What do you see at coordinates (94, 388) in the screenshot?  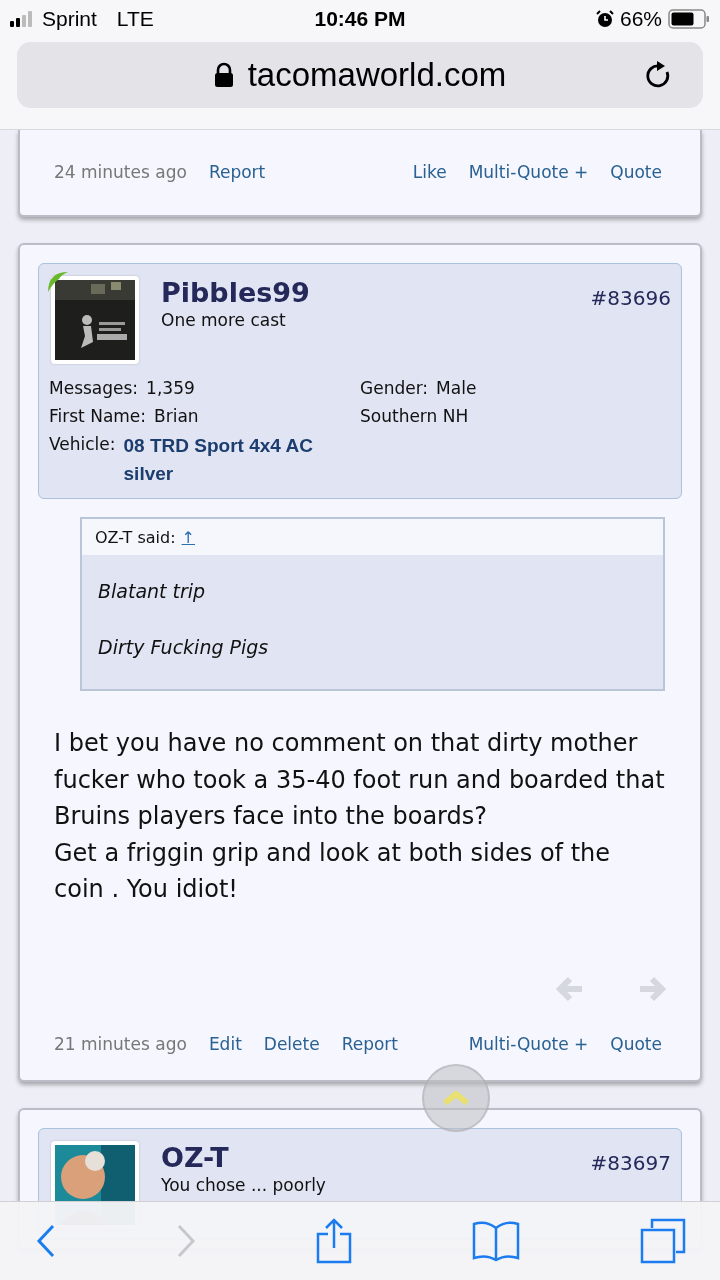 I see `stat-label: Messages:` at bounding box center [94, 388].